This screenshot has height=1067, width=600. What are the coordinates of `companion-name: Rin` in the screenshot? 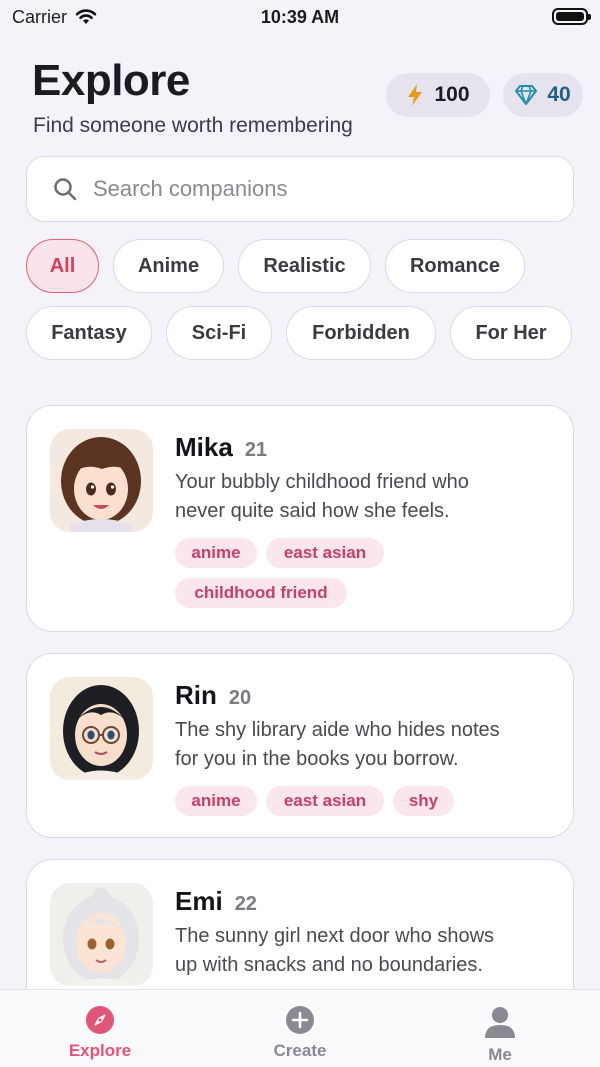 It's located at (196, 695).